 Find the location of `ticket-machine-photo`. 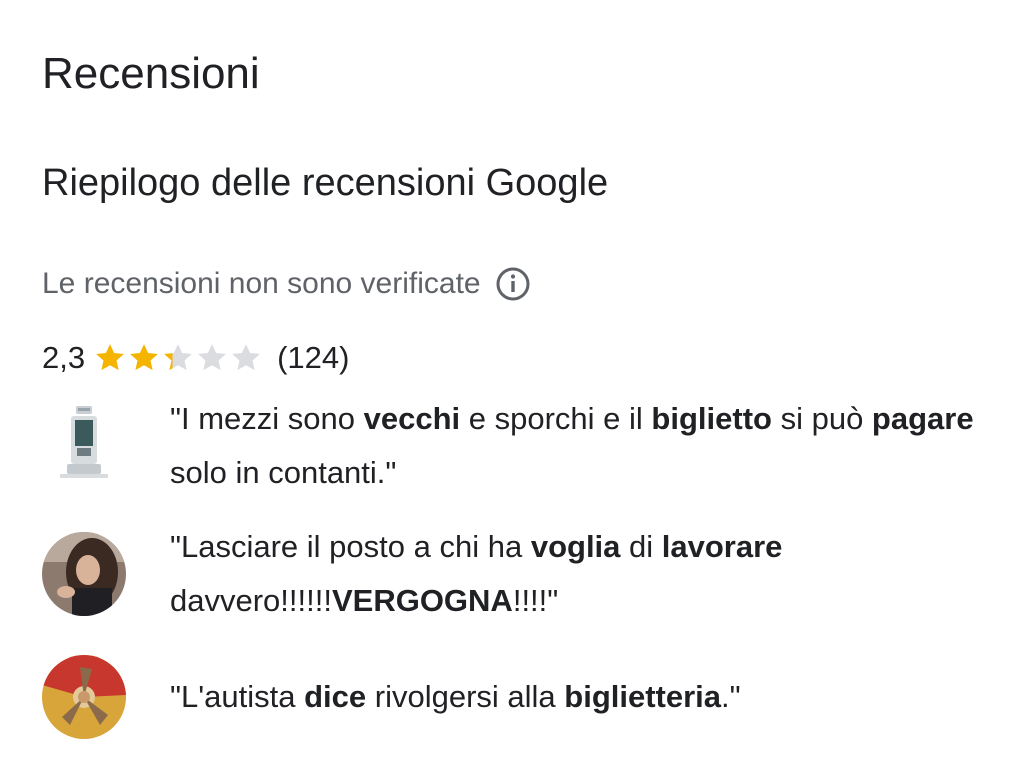

ticket-machine-photo is located at coordinates (84, 446).